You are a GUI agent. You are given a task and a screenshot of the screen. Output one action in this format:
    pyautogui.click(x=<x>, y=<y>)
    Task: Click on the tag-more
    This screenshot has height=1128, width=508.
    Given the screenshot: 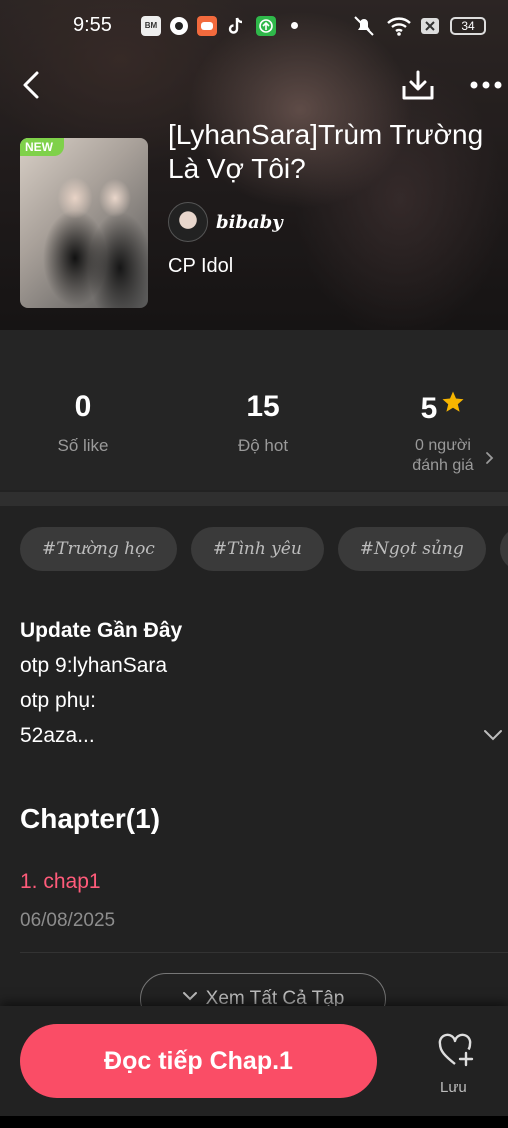 What is the action you would take?
    pyautogui.click(x=503, y=549)
    